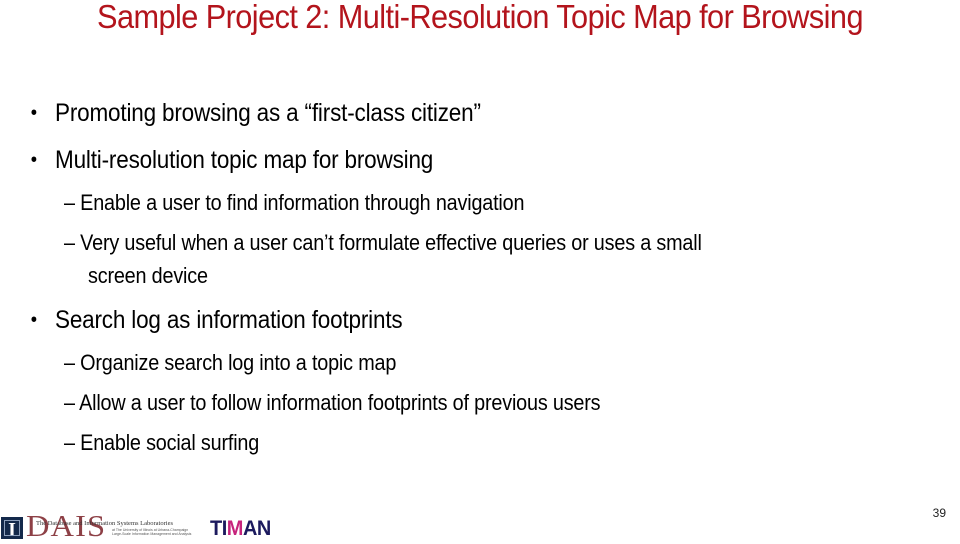  What do you see at coordinates (256, 528) in the screenshot?
I see `timan-logo-suffix: AN` at bounding box center [256, 528].